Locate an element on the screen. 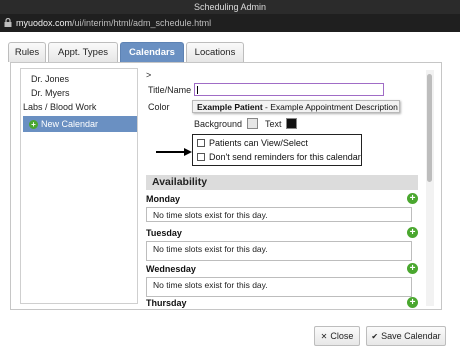 This screenshot has height=360, width=460. patients-view-option: Patients can View/Select is located at coordinates (252, 143).